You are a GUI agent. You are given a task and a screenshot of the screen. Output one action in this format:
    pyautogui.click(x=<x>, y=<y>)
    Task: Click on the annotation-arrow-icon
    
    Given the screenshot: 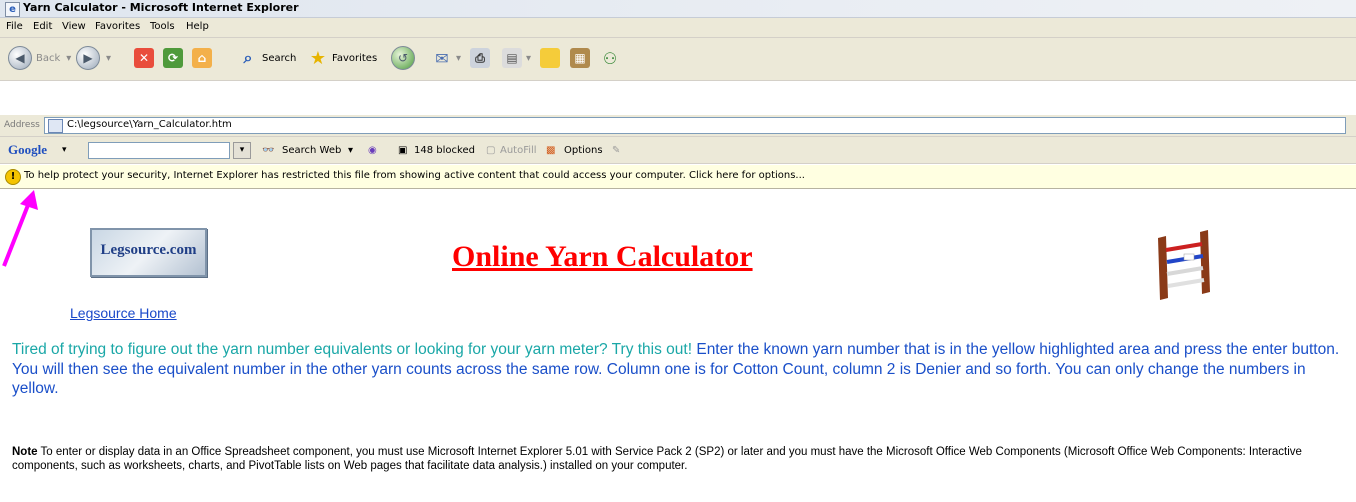 What is the action you would take?
    pyautogui.click(x=20, y=228)
    